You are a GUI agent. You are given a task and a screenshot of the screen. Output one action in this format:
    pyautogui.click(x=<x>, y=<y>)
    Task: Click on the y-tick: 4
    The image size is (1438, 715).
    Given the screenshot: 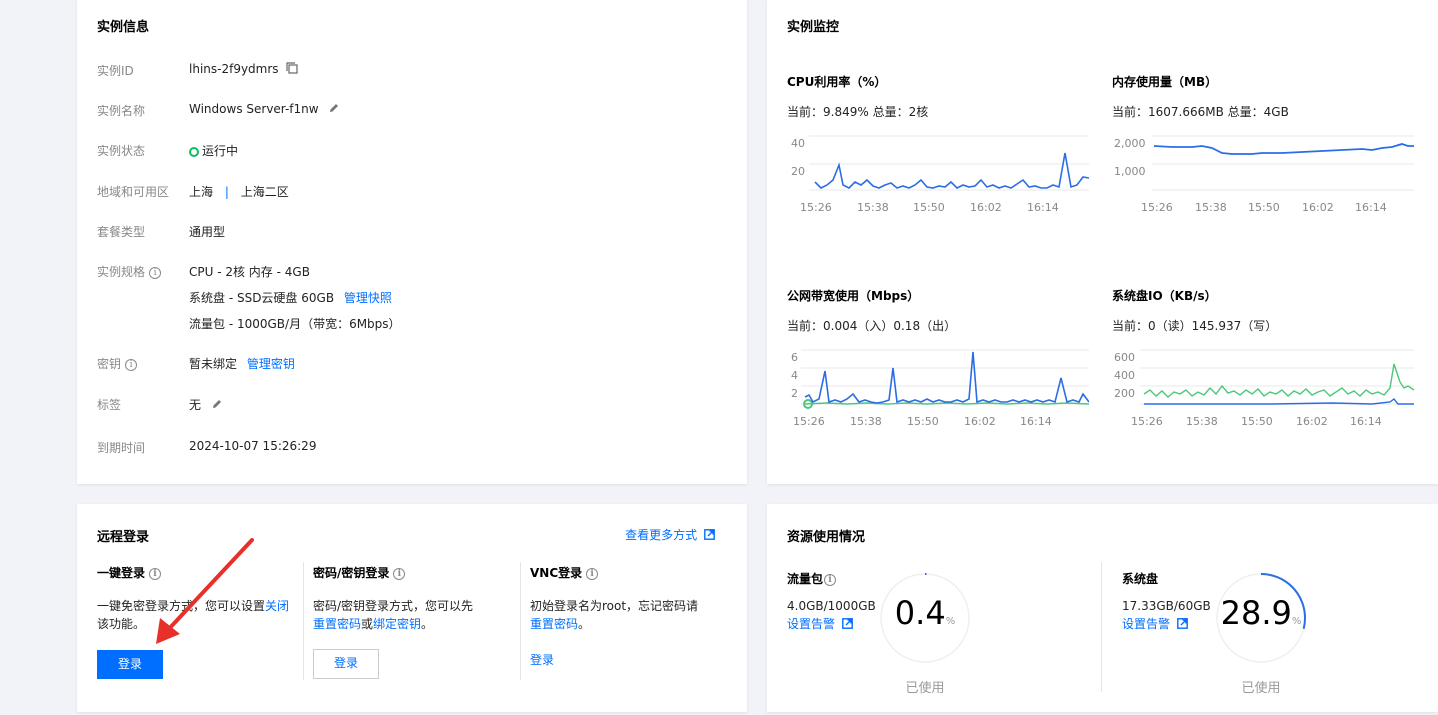 What is the action you would take?
    pyautogui.click(x=794, y=375)
    